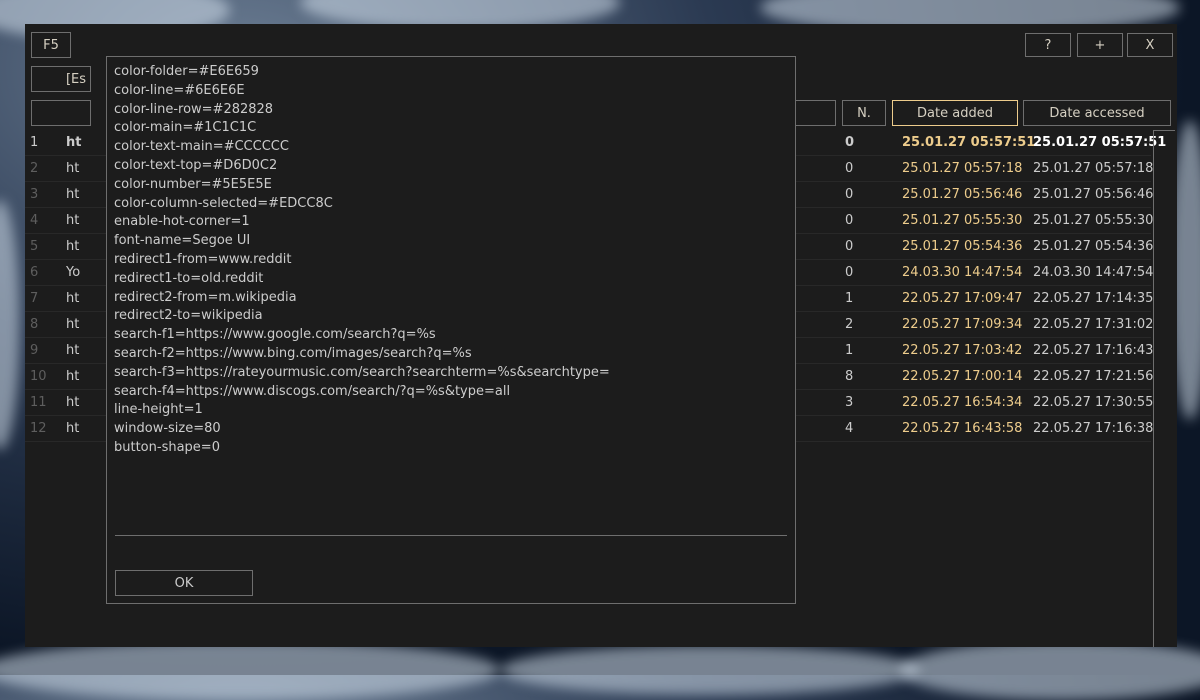 The width and height of the screenshot is (1200, 700). Describe the element at coordinates (1093, 350) in the screenshot. I see `row-date-accessed: 22.05.27 17:16:43` at that location.